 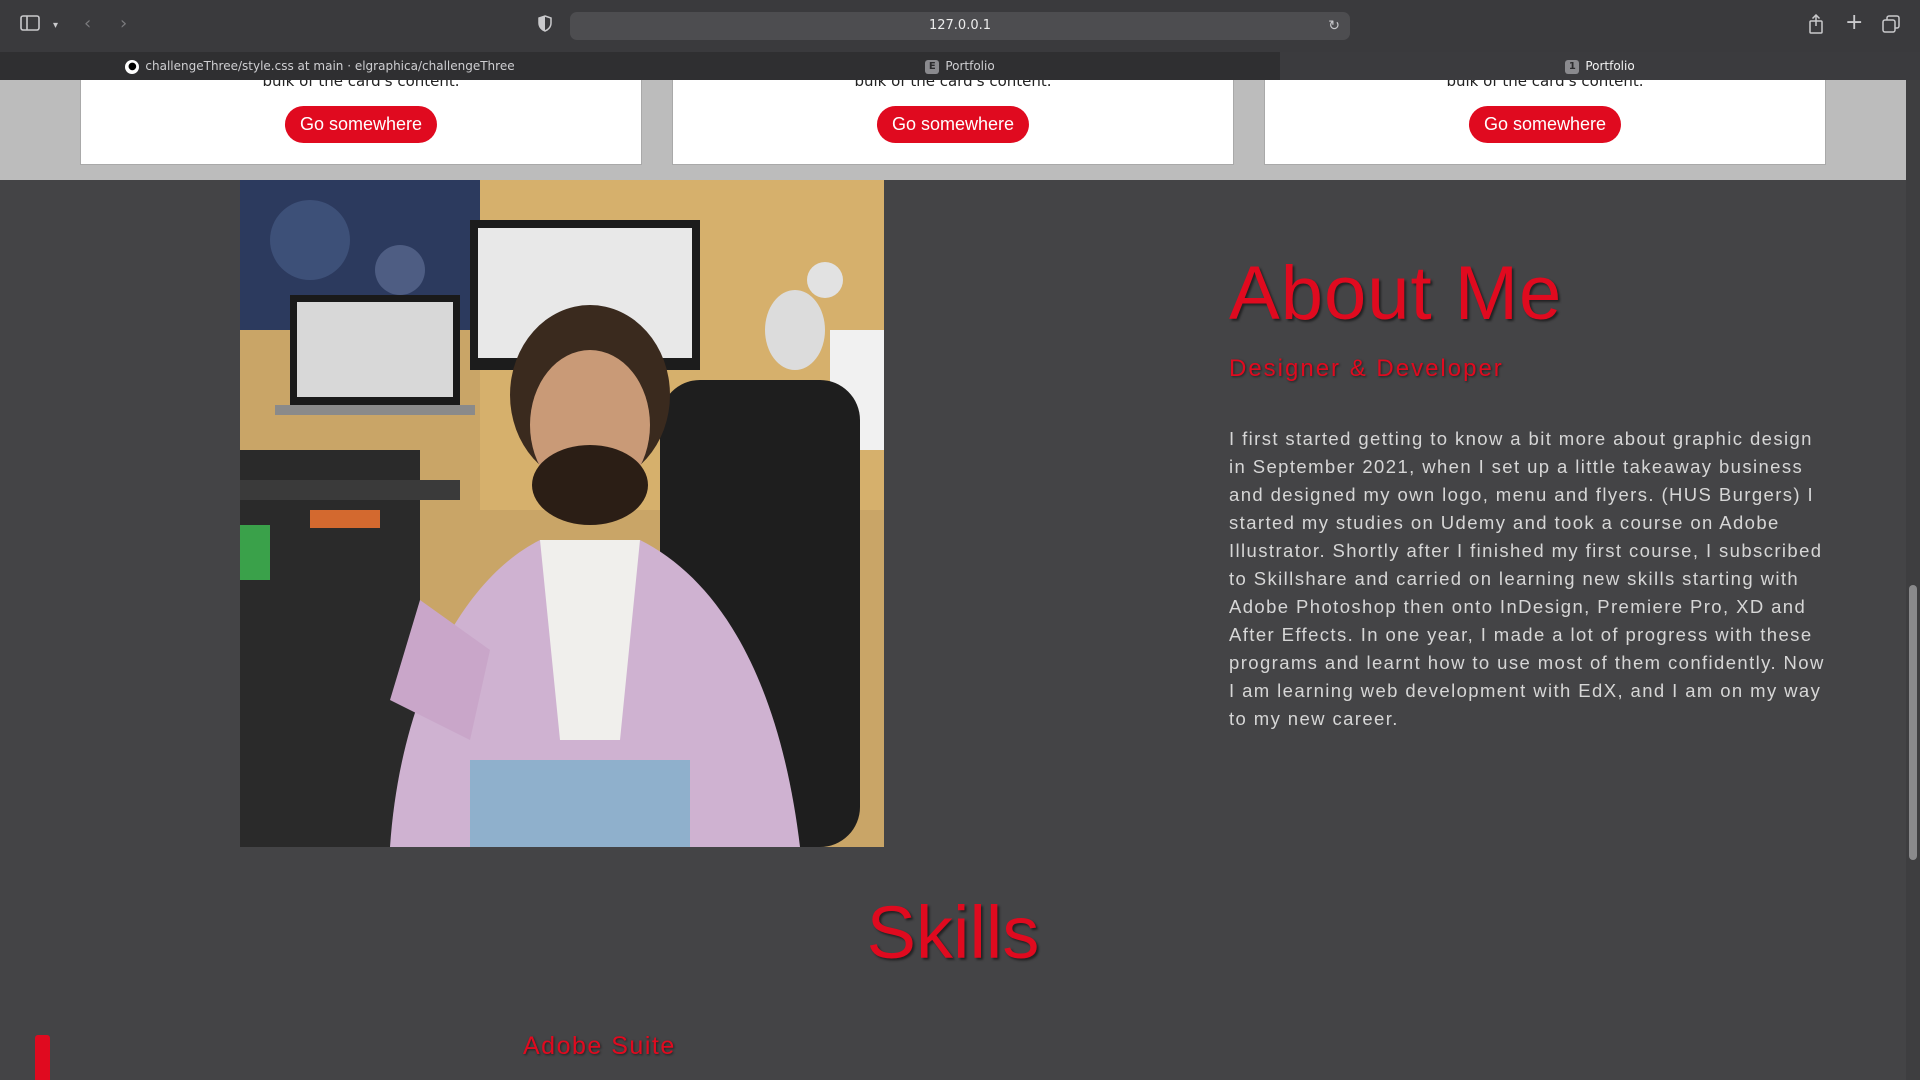 What do you see at coordinates (132, 66) in the screenshot?
I see `github-icon: ●` at bounding box center [132, 66].